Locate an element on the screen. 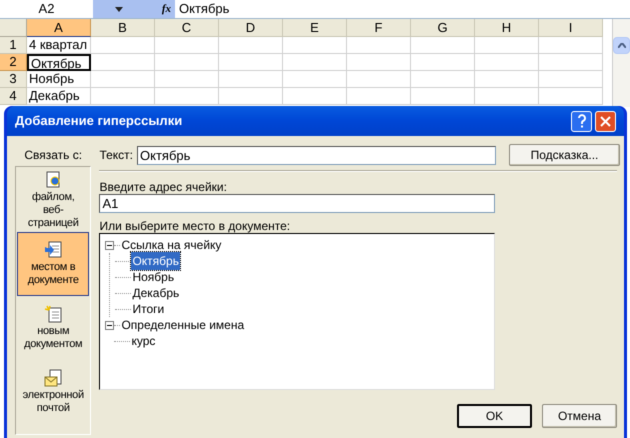 This screenshot has width=630, height=438. place-label: Или выберите место в документе: is located at coordinates (195, 225).